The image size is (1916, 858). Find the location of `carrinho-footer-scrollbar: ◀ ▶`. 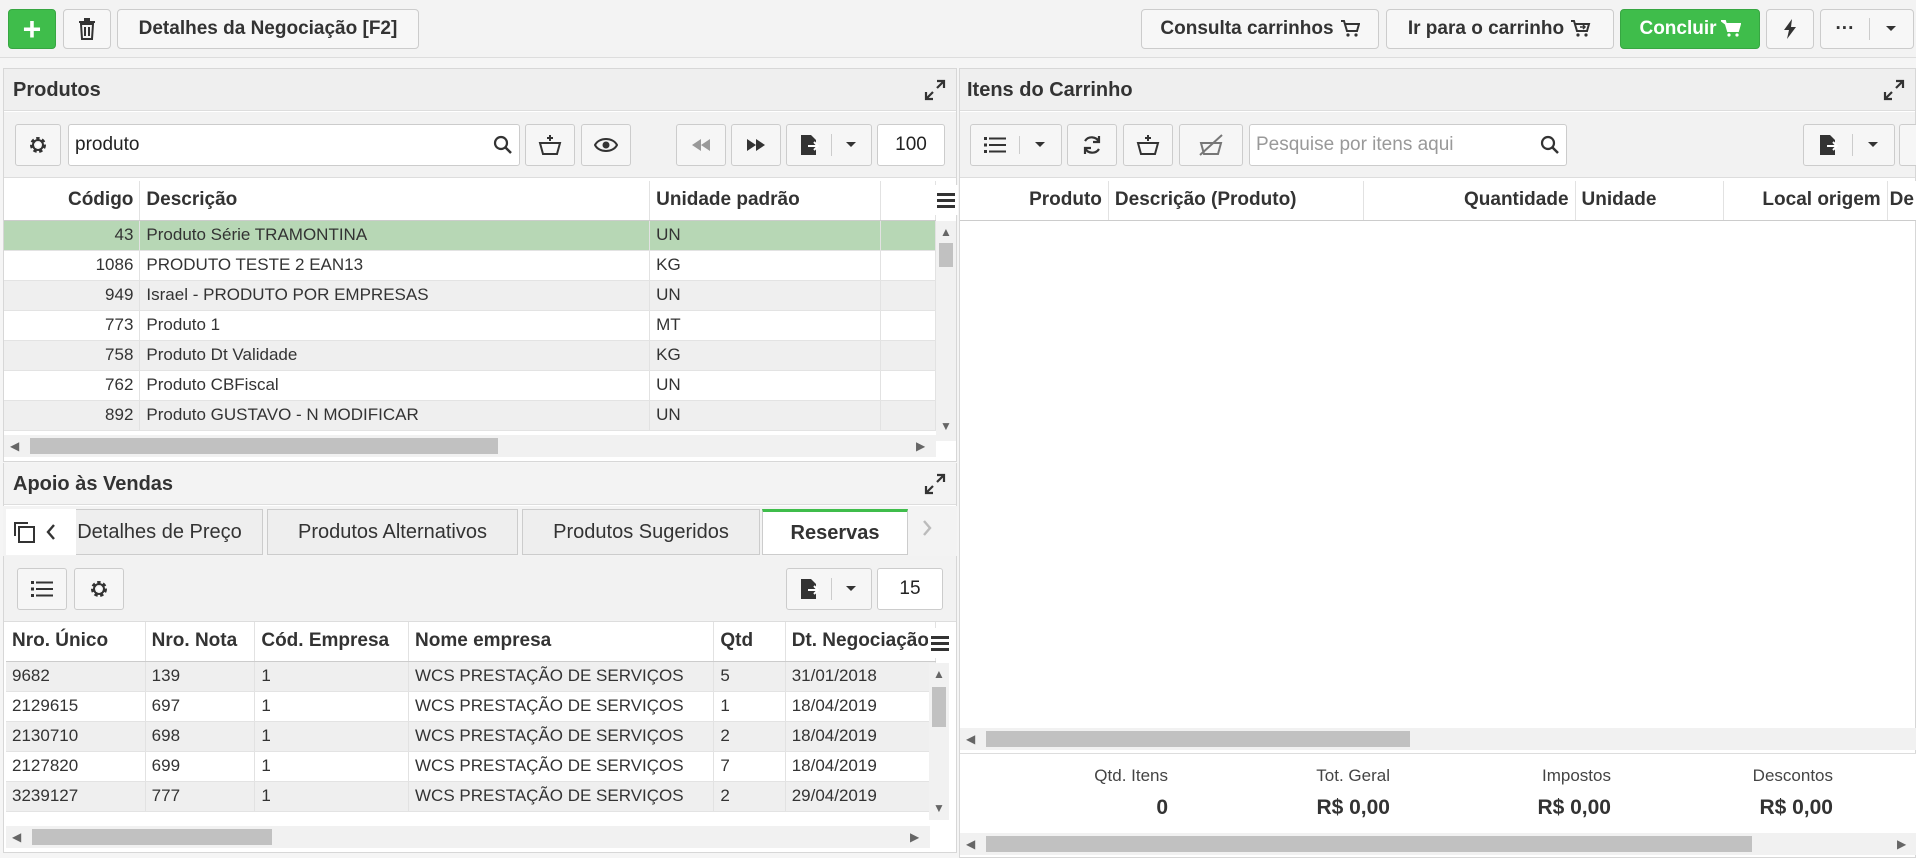

carrinho-footer-scrollbar: ◀ ▶ is located at coordinates (1438, 844).